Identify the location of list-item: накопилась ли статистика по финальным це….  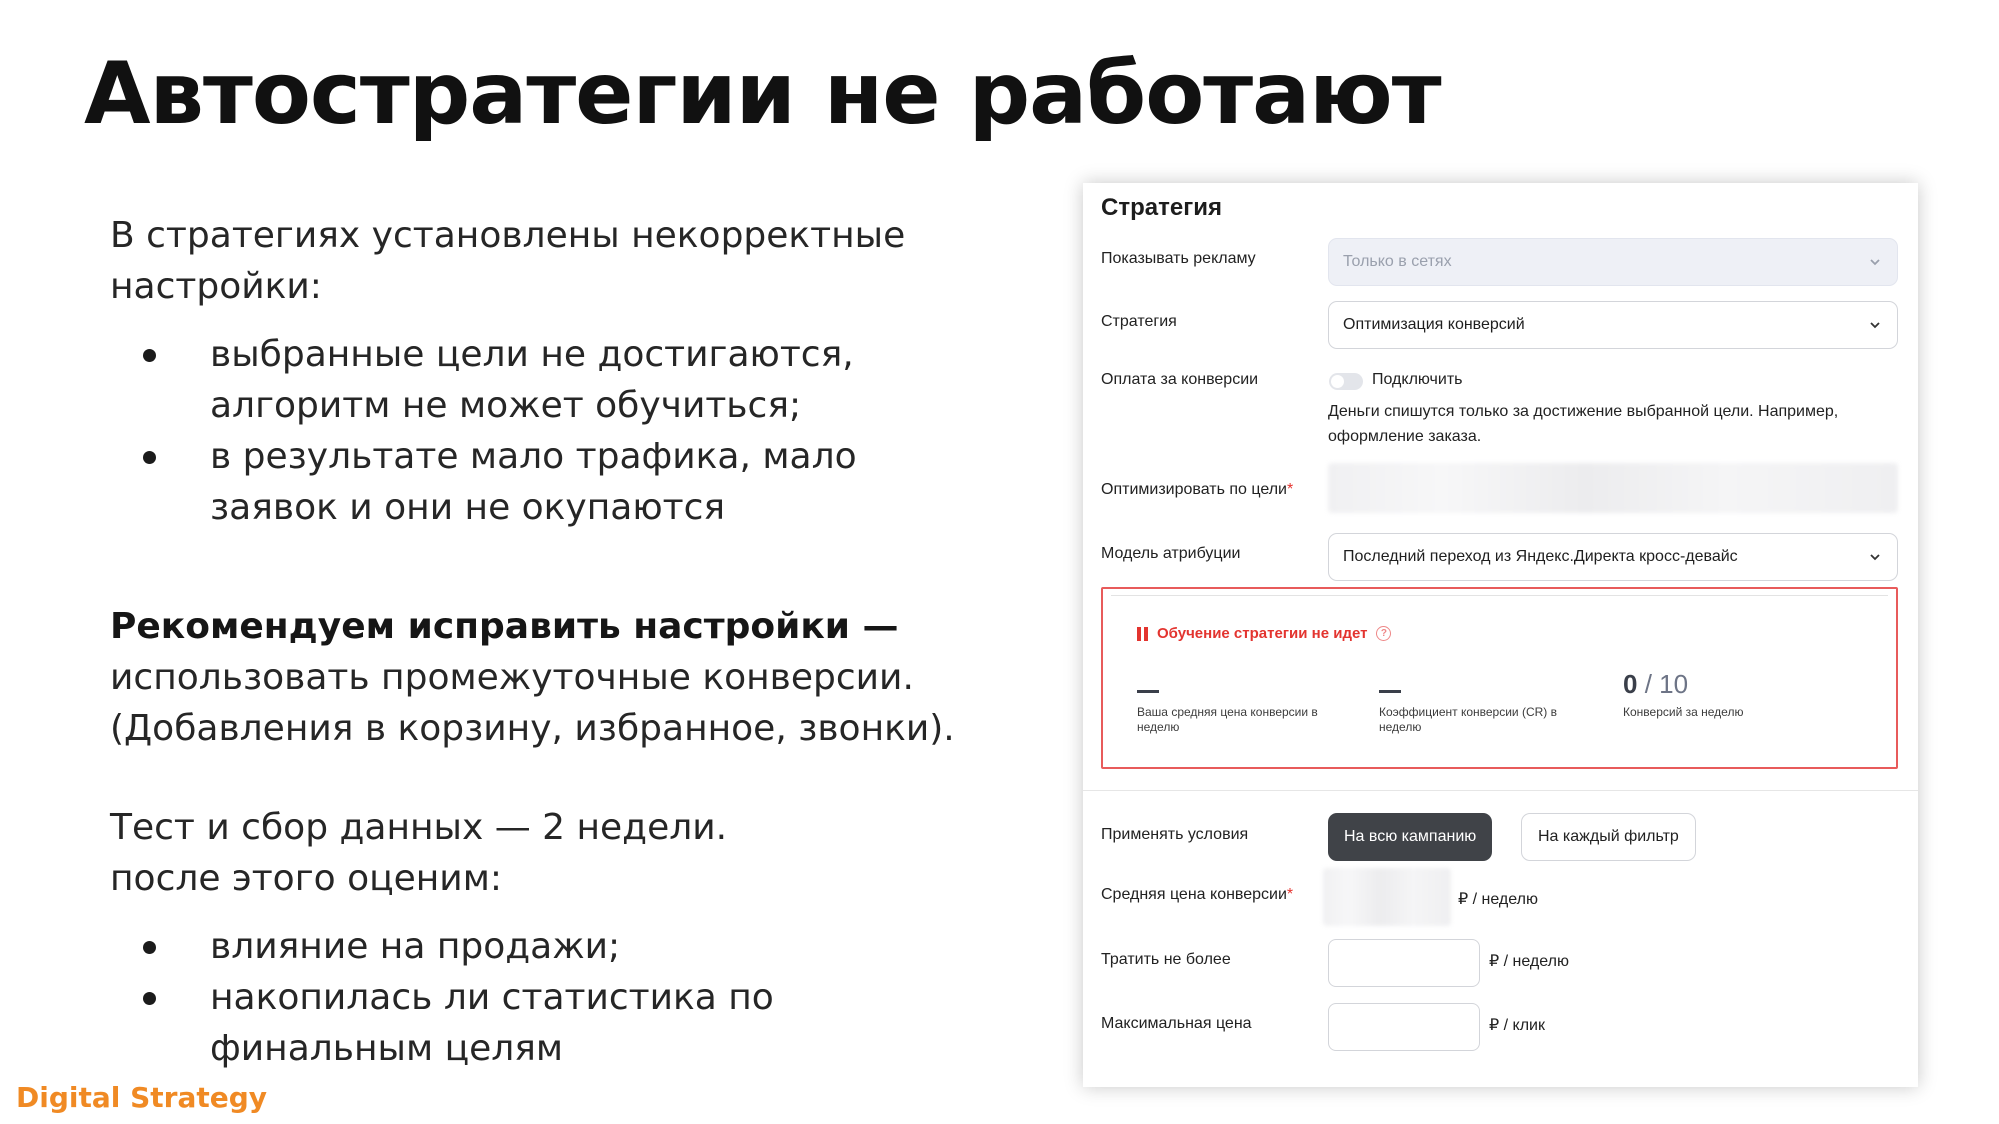
(550, 1023).